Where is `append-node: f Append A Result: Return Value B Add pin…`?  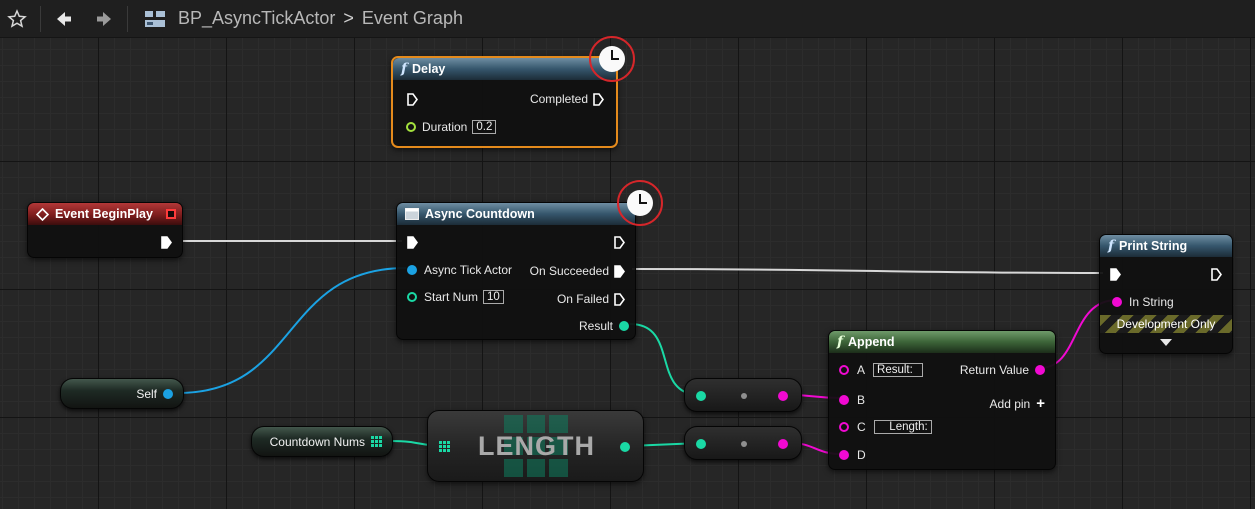 append-node: f Append A Result: Return Value B Add pin… is located at coordinates (942, 400).